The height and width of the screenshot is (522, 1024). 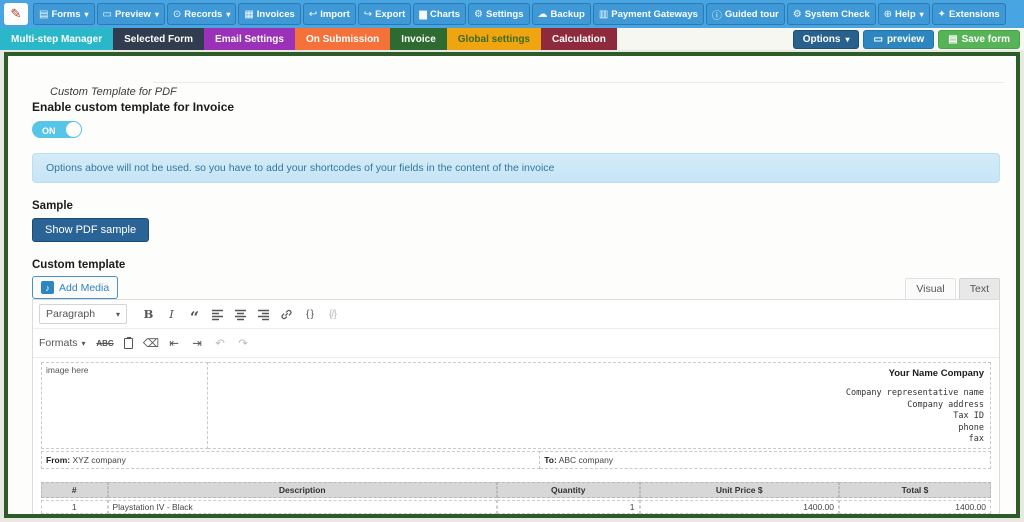 What do you see at coordinates (62, 343) in the screenshot?
I see `formats-dropdown: Formats ▾` at bounding box center [62, 343].